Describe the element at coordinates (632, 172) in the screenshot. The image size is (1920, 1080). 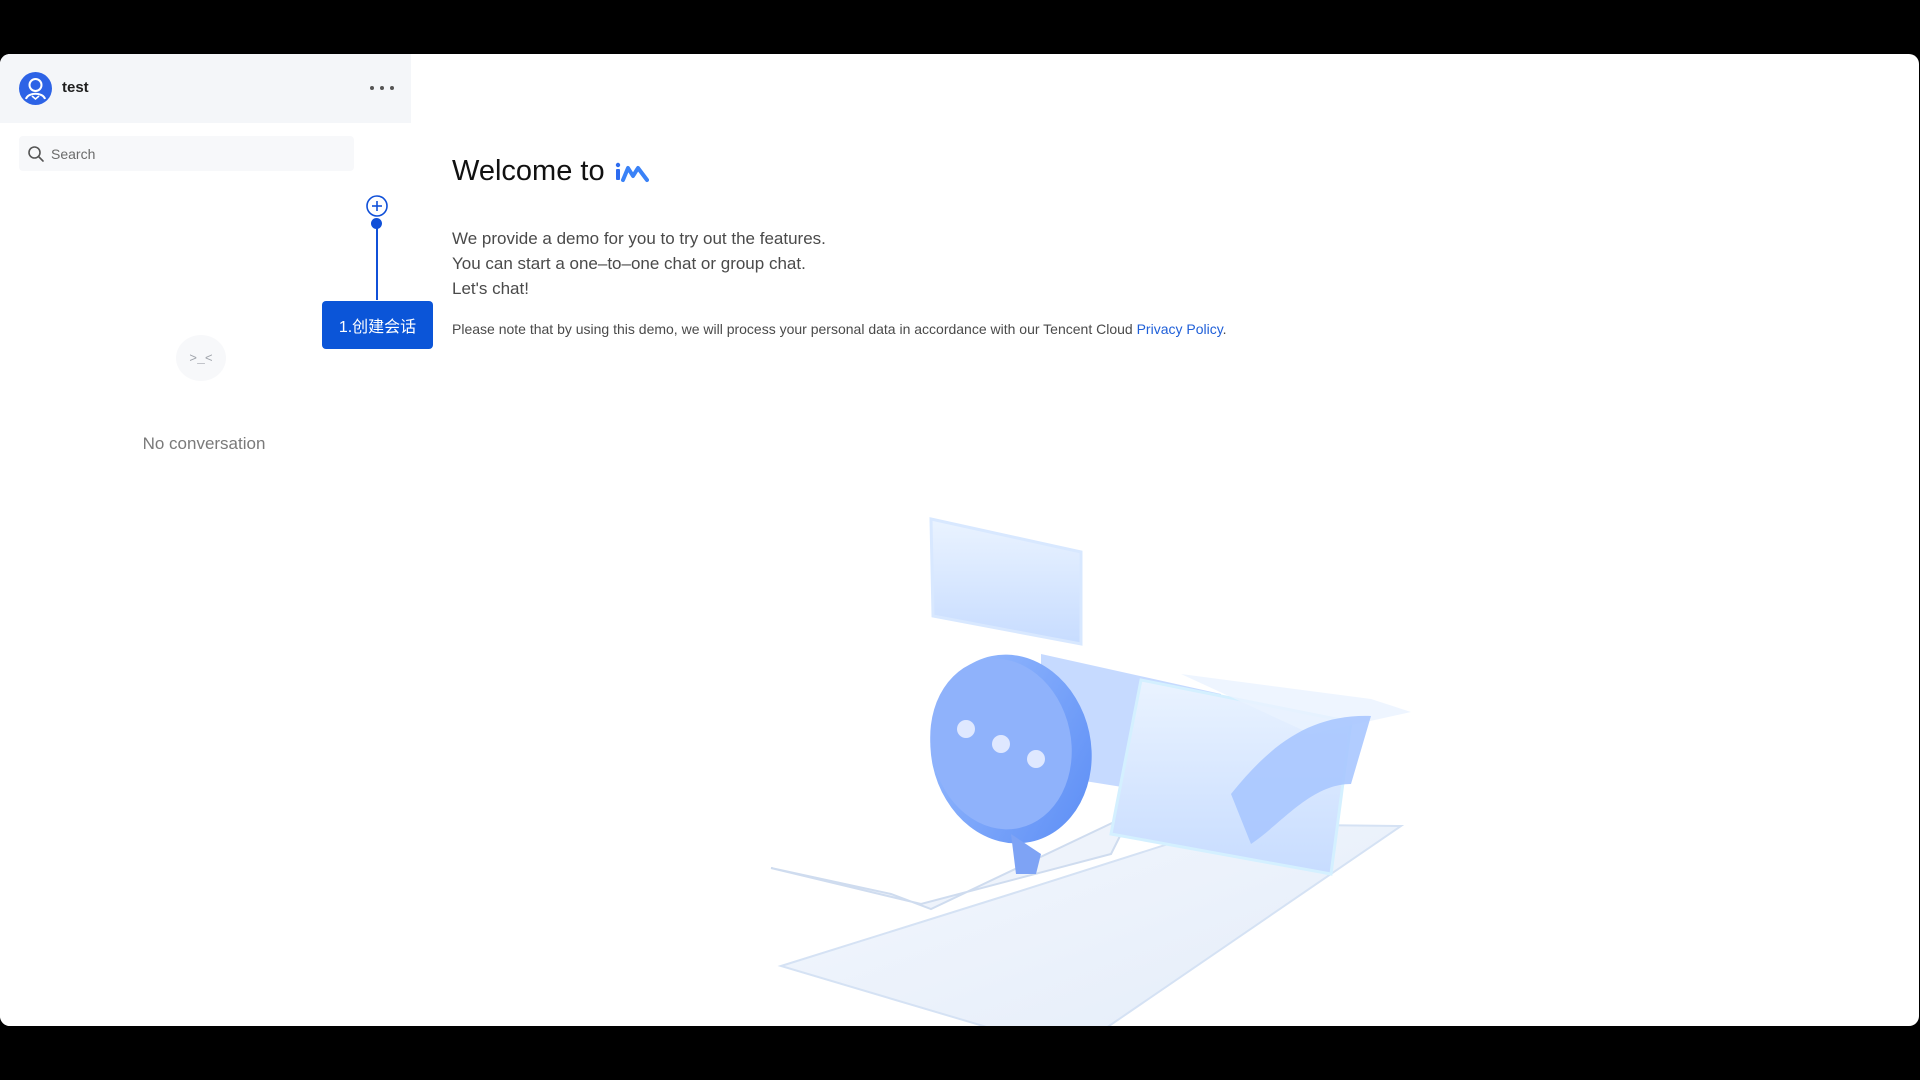
I see `im-logo` at that location.